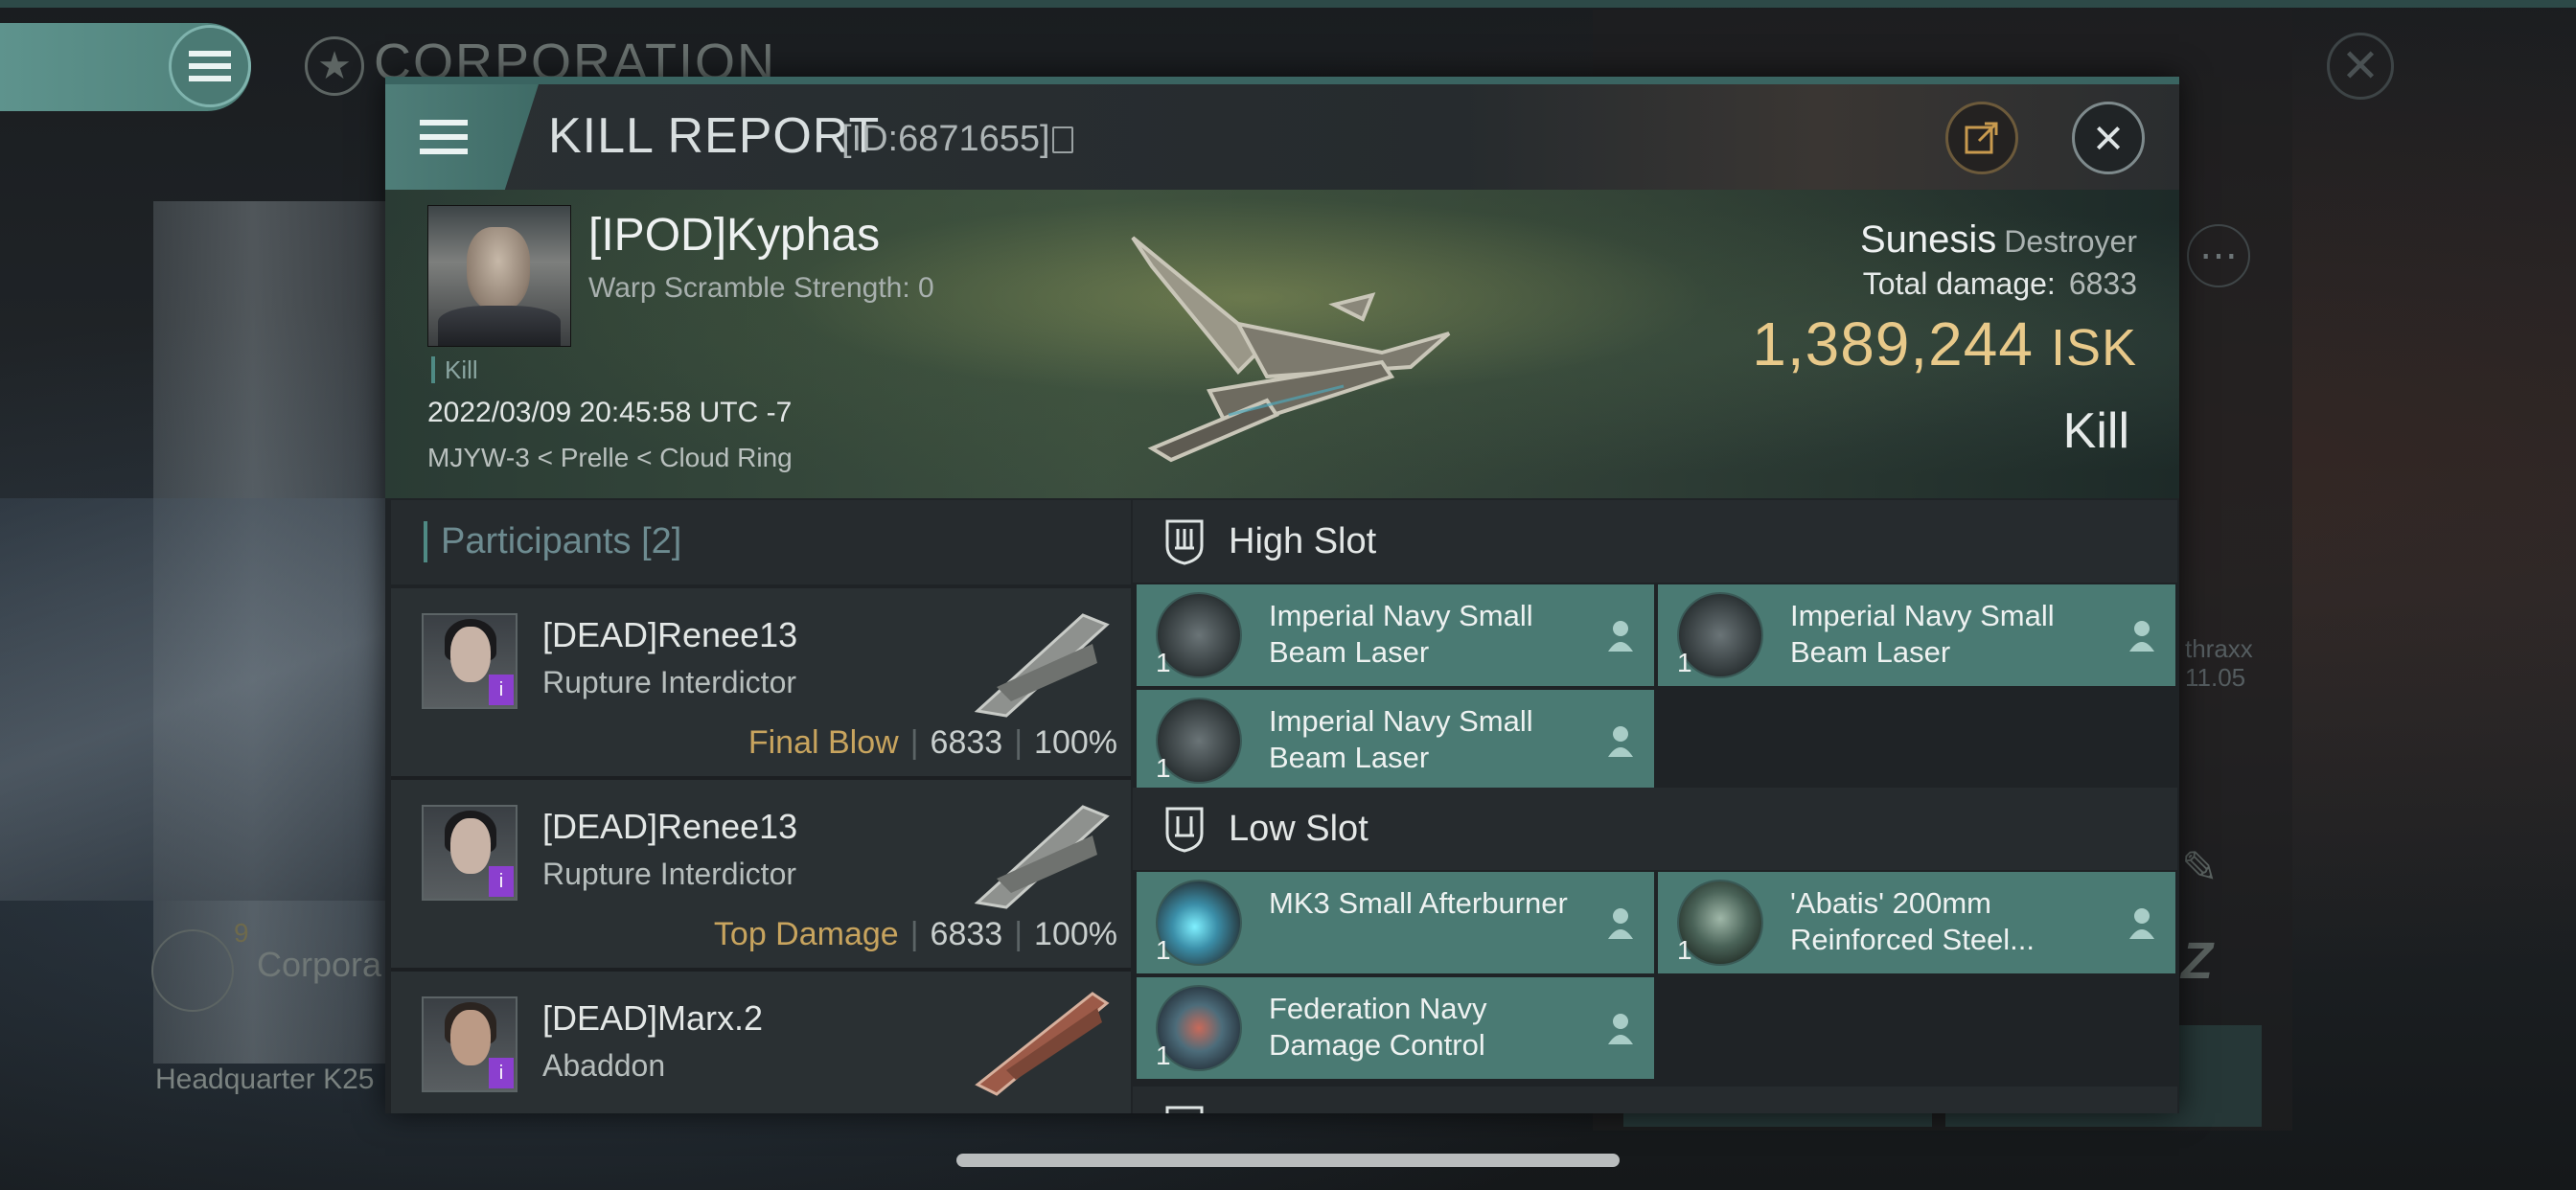  Describe the element at coordinates (2218, 256) in the screenshot. I see `more-options-icon: ⋯` at that location.